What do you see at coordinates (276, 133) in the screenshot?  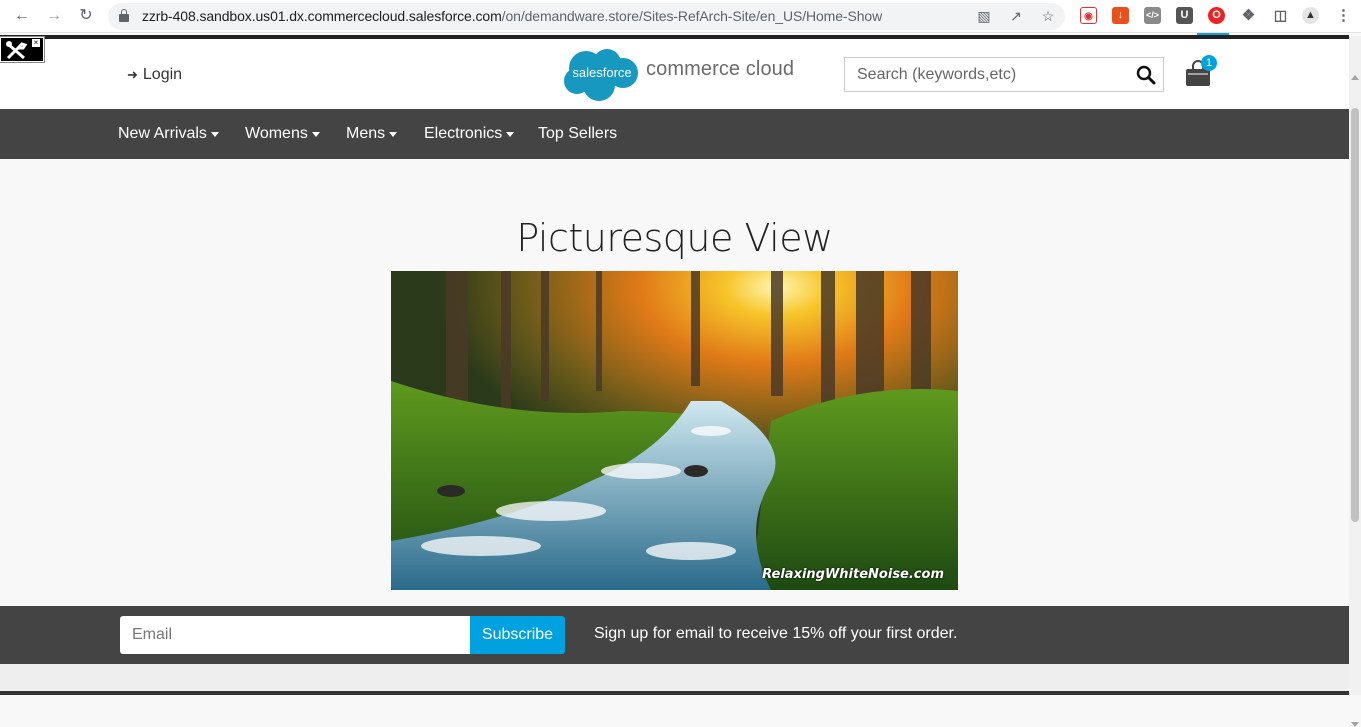 I see `nav-label: Womens` at bounding box center [276, 133].